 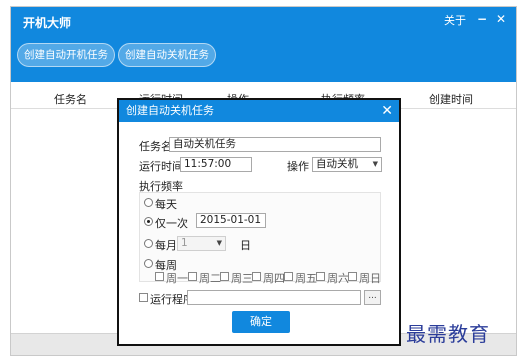 What do you see at coordinates (451, 99) in the screenshot?
I see `column-header-created-time: 创建时间` at bounding box center [451, 99].